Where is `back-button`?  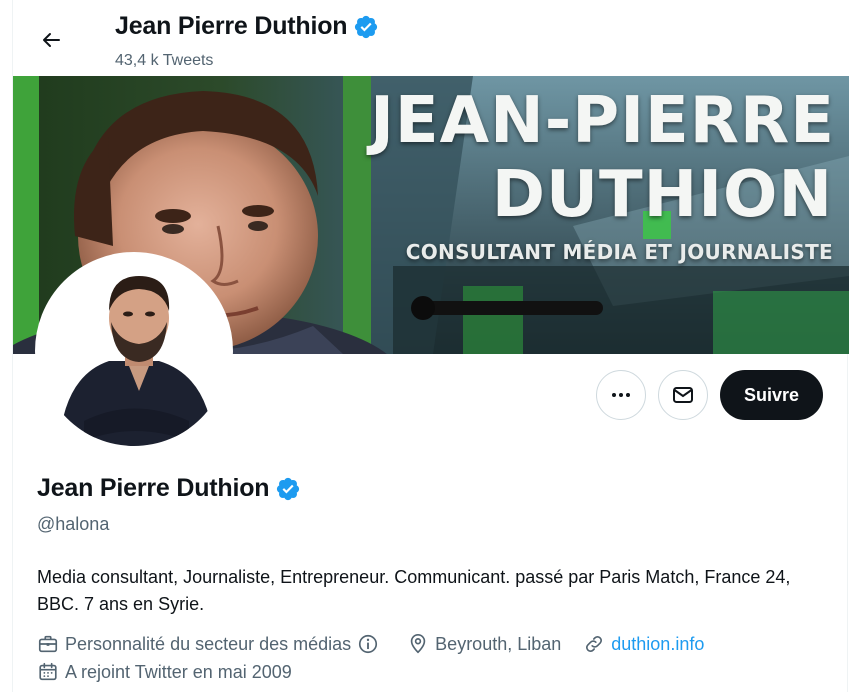
back-button is located at coordinates (51, 40).